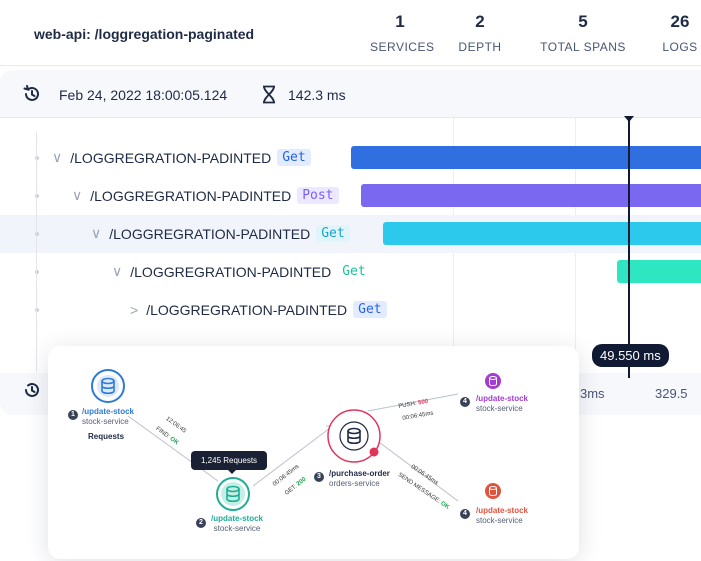  Describe the element at coordinates (400, 21) in the screenshot. I see `stat-value: 1` at that location.